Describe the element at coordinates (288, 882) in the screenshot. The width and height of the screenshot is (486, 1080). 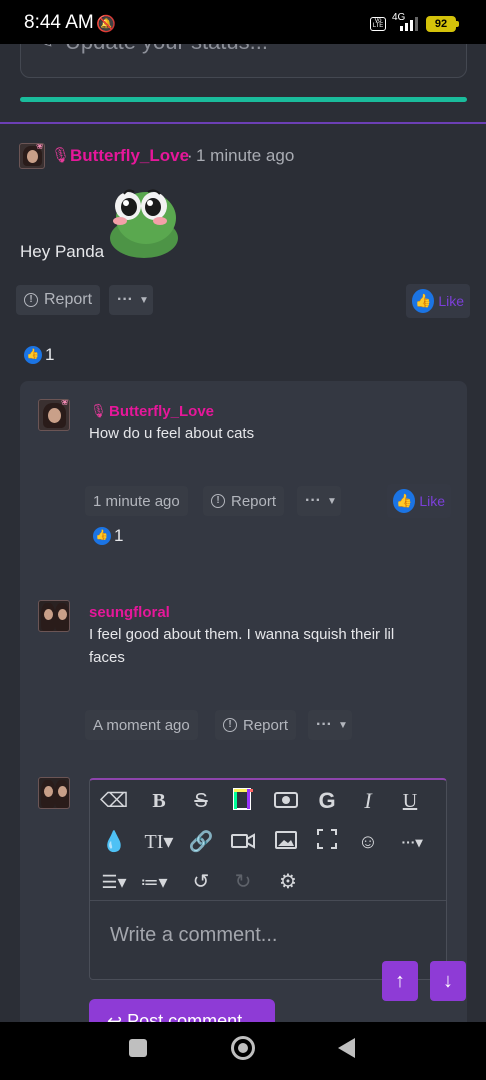
I see `settings-icon: ⚙` at that location.